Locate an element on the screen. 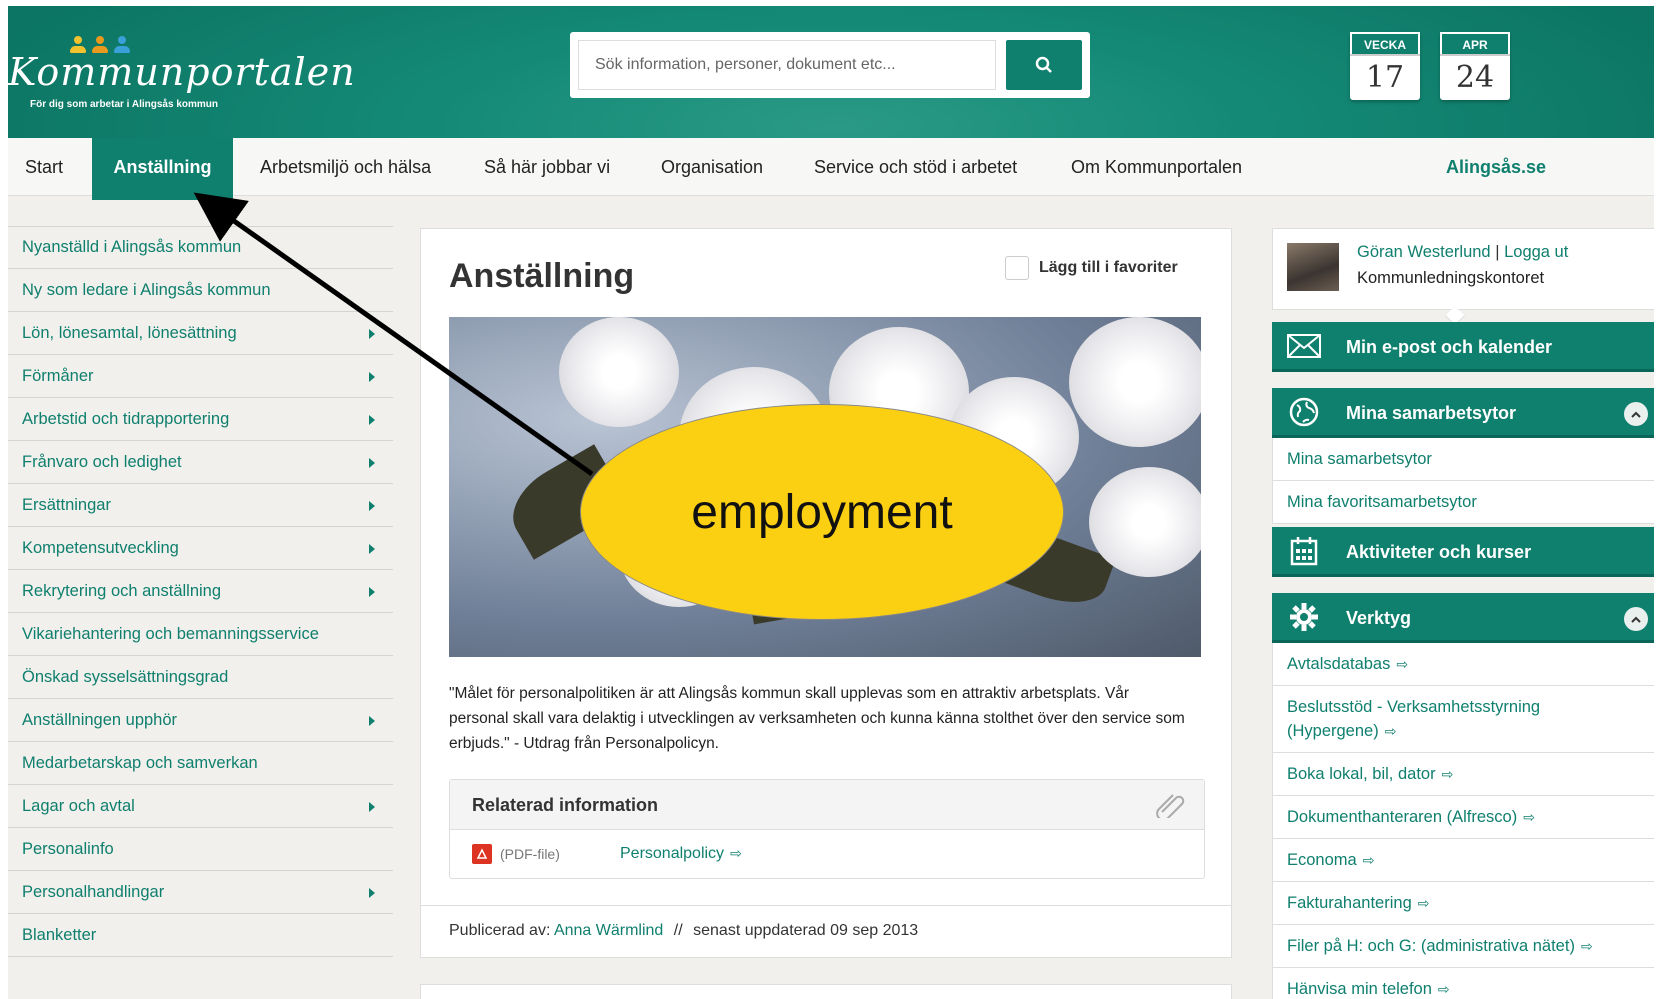 This screenshot has width=1660, height=999. logo-tagline: För dig som arbetar i Alingsås kommun is located at coordinates (124, 104).